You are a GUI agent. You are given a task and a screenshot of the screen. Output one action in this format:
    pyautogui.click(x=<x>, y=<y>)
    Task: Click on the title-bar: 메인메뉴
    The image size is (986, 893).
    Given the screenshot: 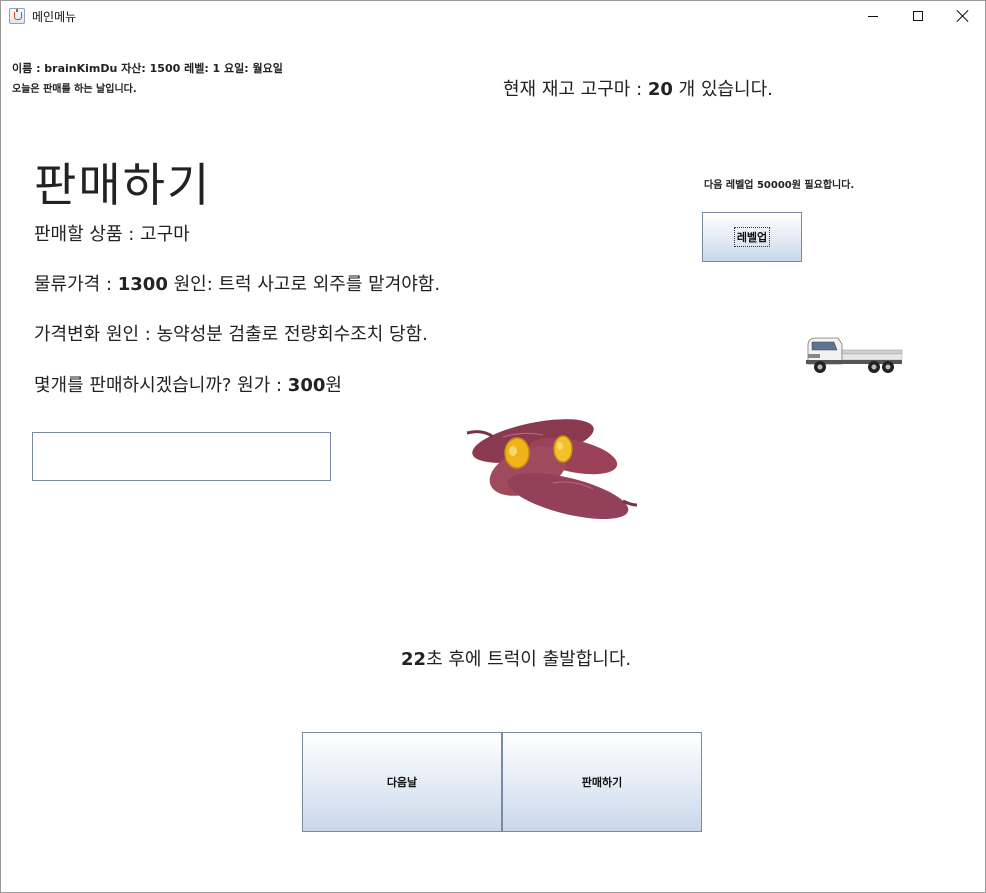 What is the action you would take?
    pyautogui.click(x=493, y=16)
    